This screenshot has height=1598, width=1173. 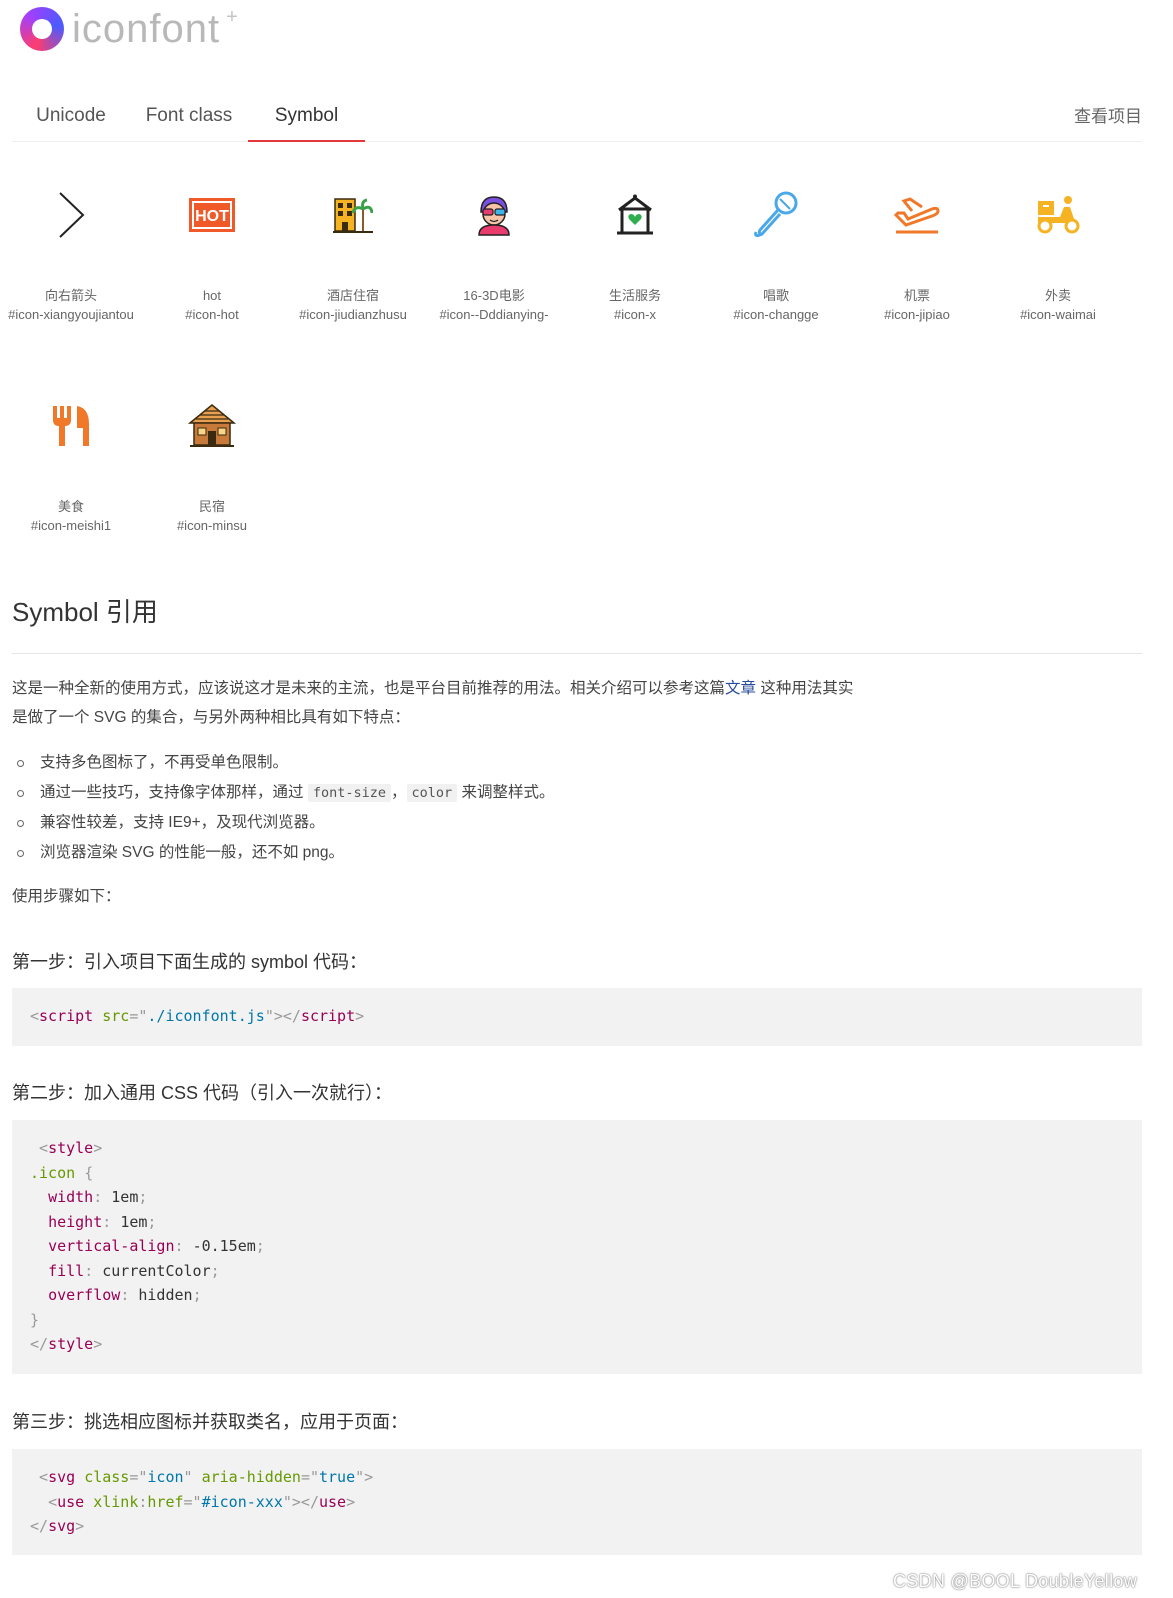 What do you see at coordinates (634, 295) in the screenshot?
I see `icon-item-name: 生活服务` at bounding box center [634, 295].